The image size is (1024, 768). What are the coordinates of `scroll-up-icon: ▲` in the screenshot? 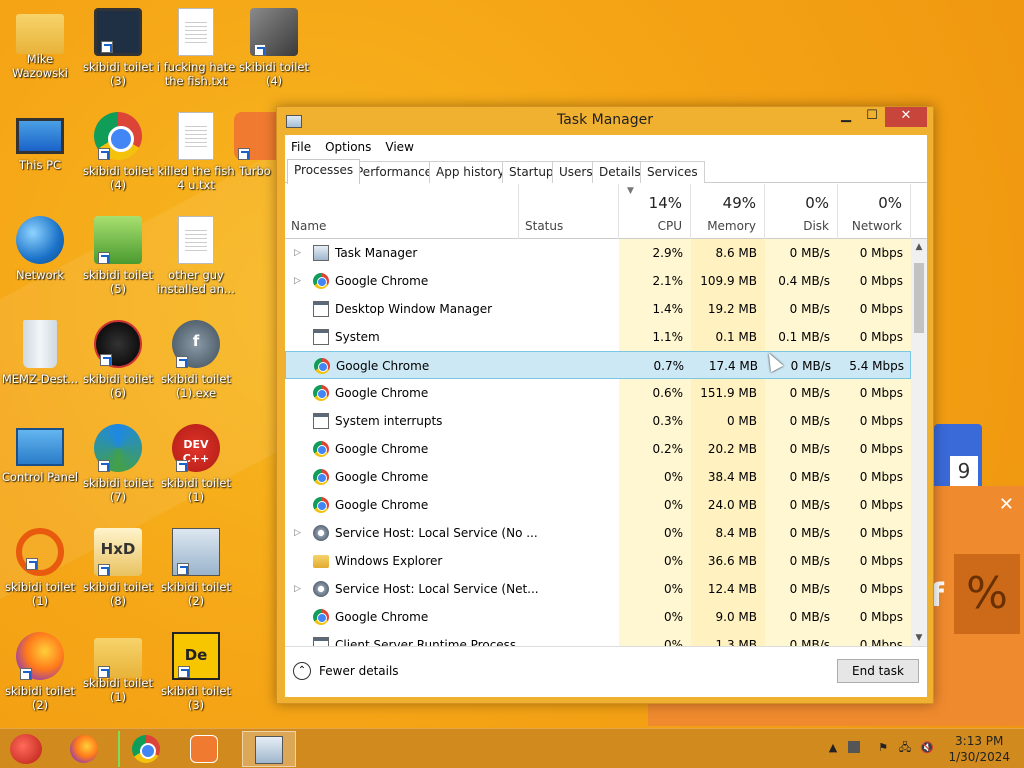 It's located at (919, 247).